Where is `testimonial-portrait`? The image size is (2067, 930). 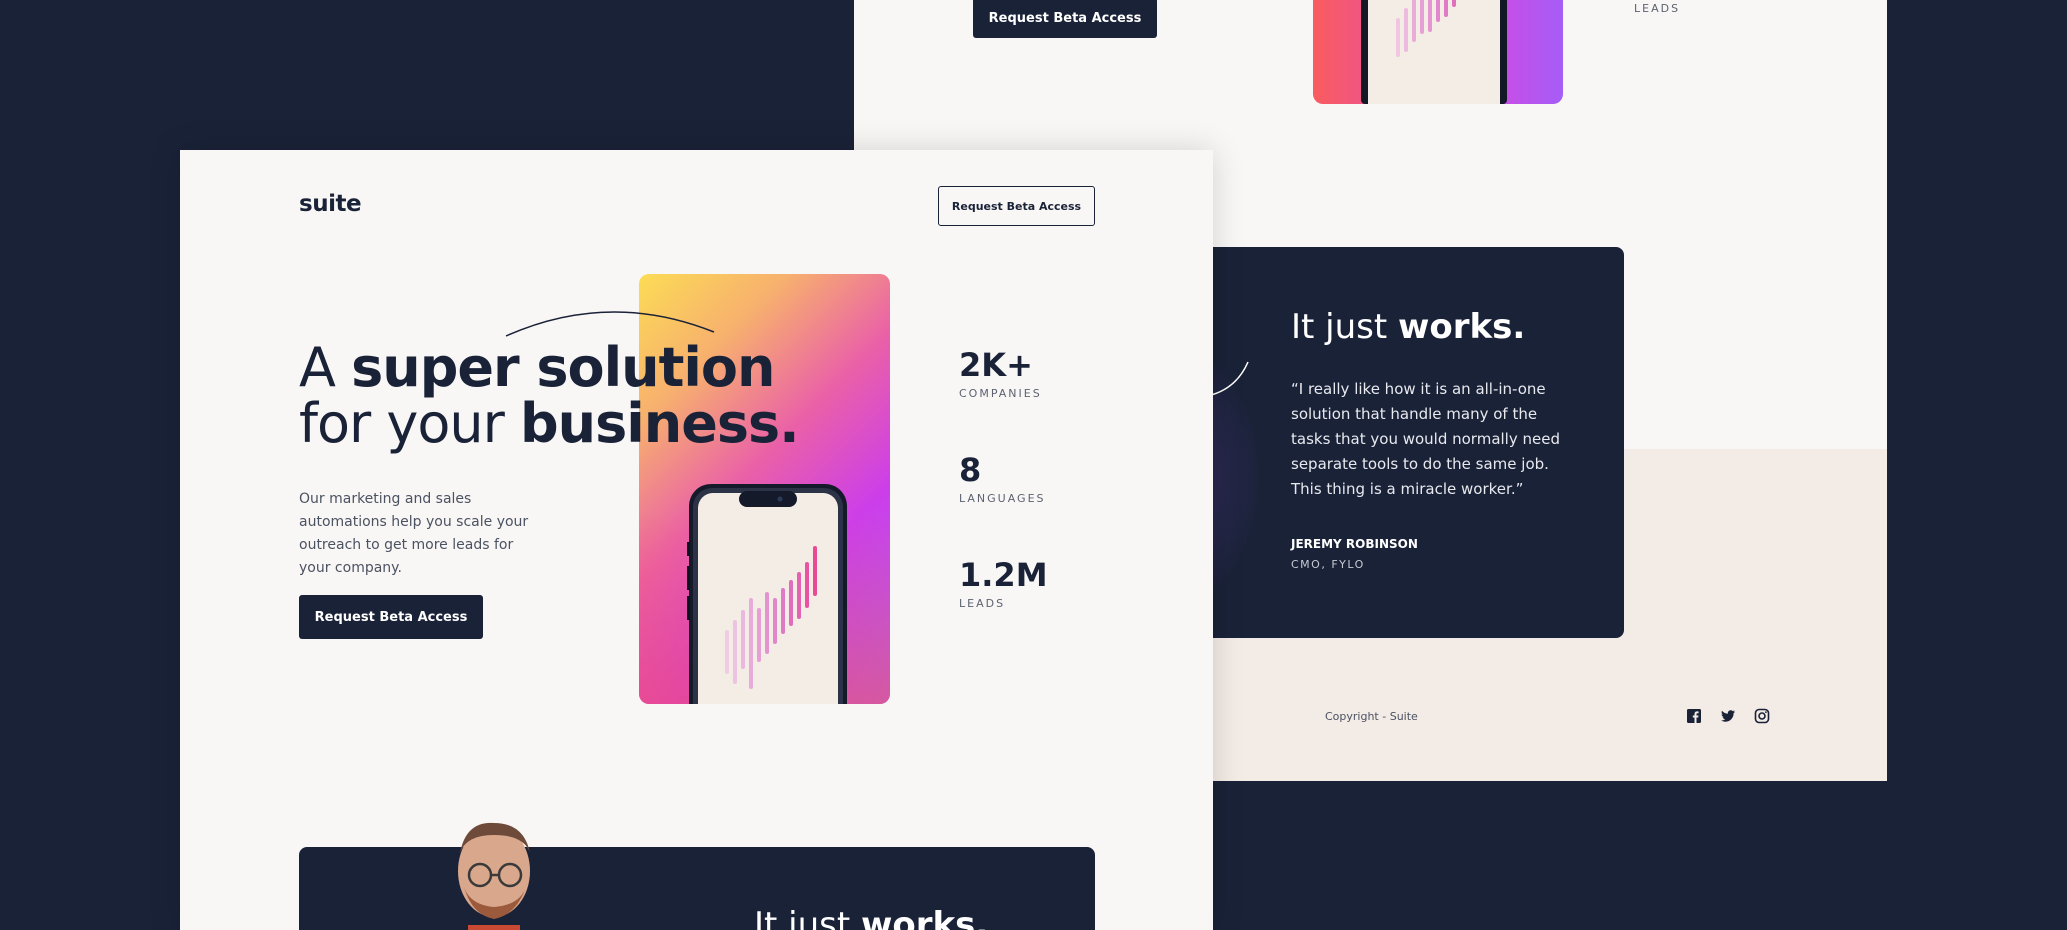 testimonial-portrait is located at coordinates (494, 876).